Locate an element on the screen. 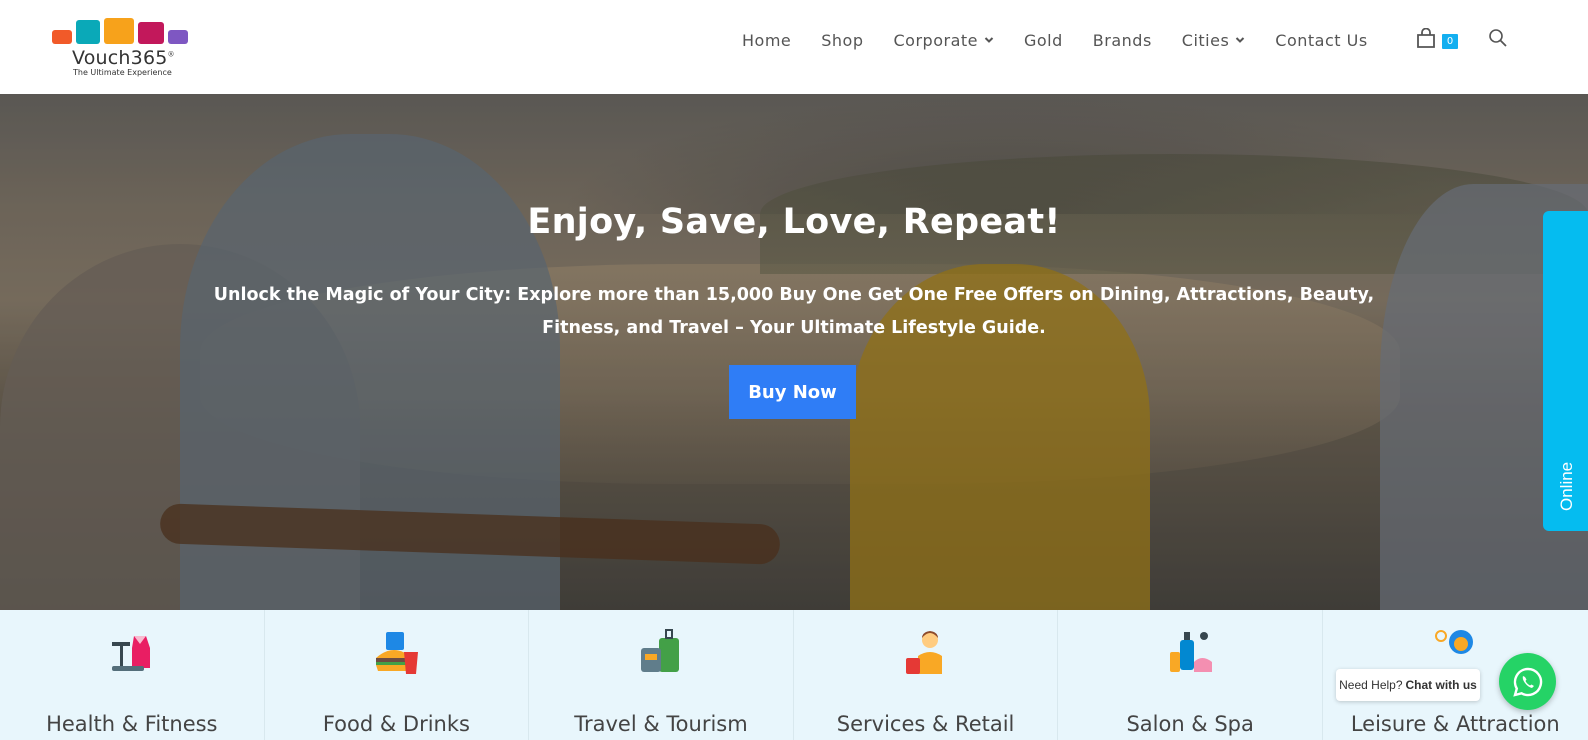 Image resolution: width=1588 pixels, height=740 pixels. category-travel-tourism: Travel & Tourism is located at coordinates (661, 675).